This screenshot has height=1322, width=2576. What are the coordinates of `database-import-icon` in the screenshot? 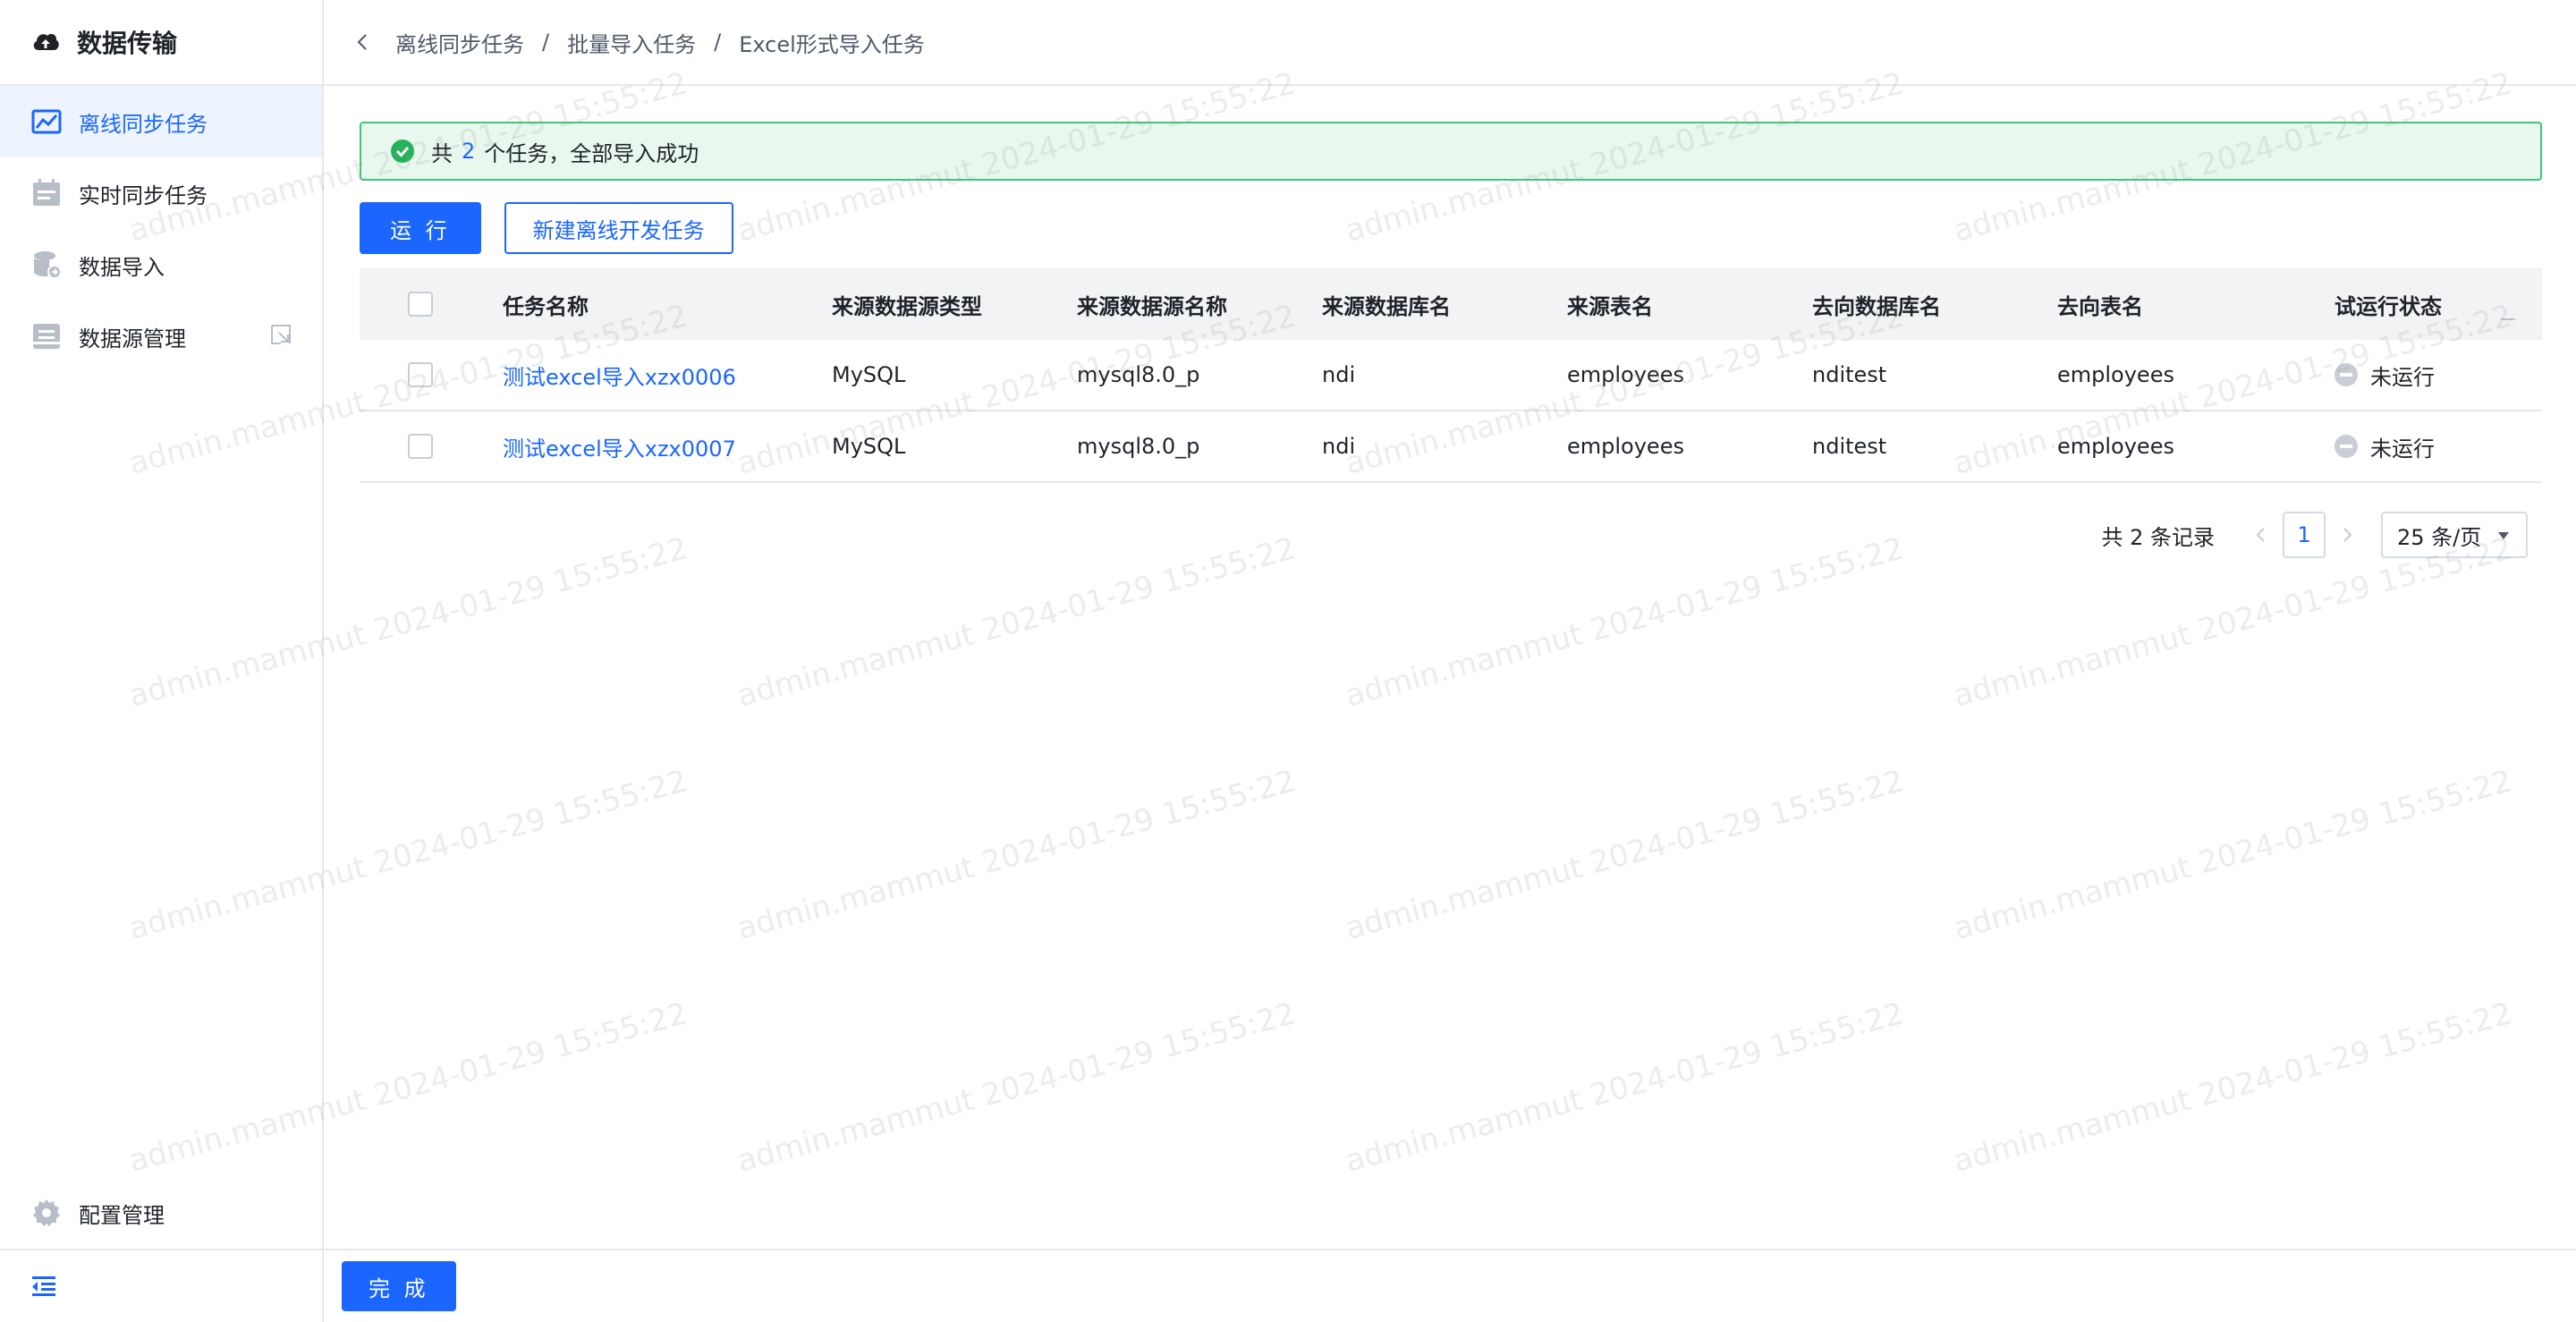 It's located at (48, 265).